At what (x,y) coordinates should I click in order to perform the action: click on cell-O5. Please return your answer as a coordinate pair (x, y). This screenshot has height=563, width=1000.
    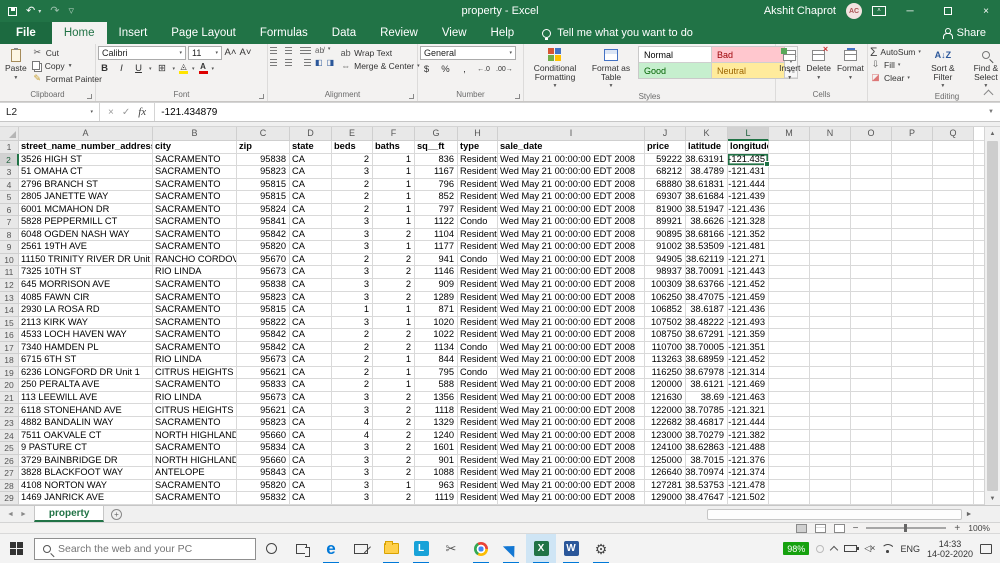
    Looking at the image, I should click on (871, 197).